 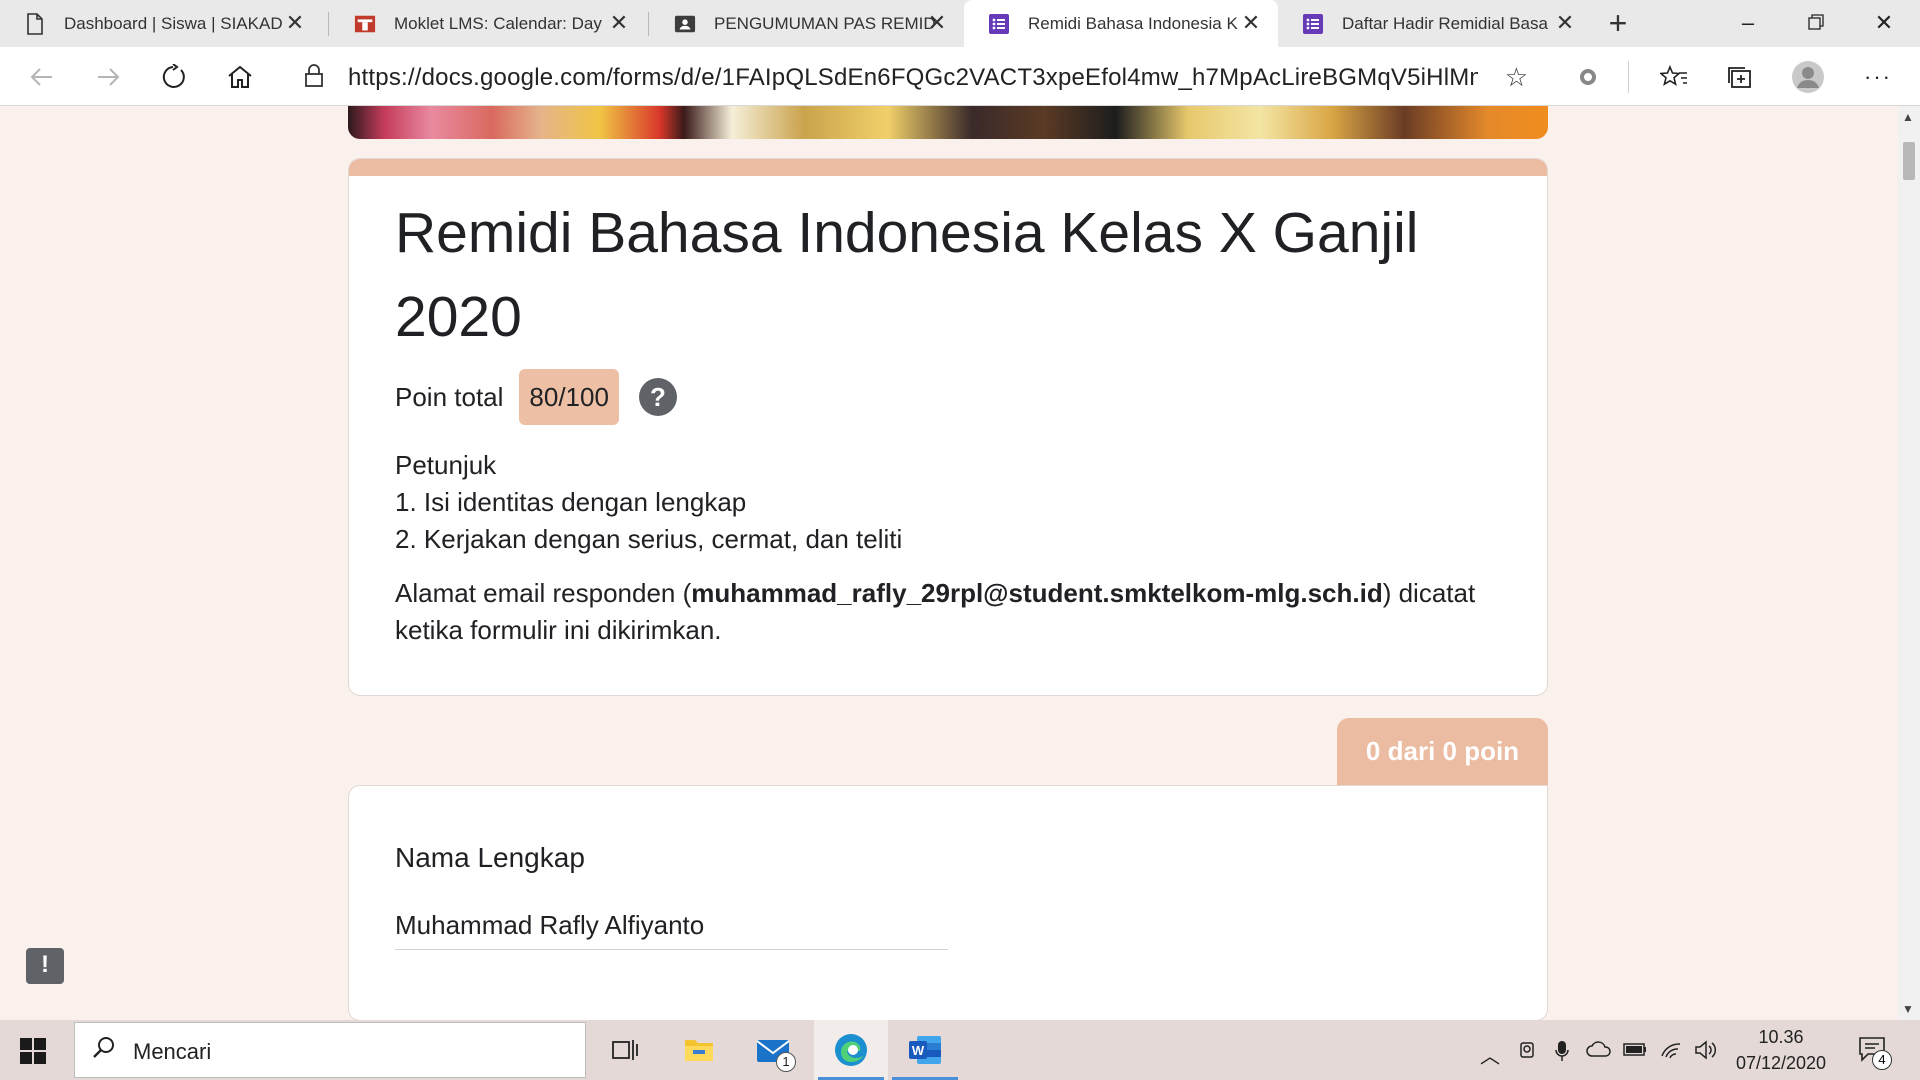 I want to click on avatar-icon, so click(x=1808, y=77).